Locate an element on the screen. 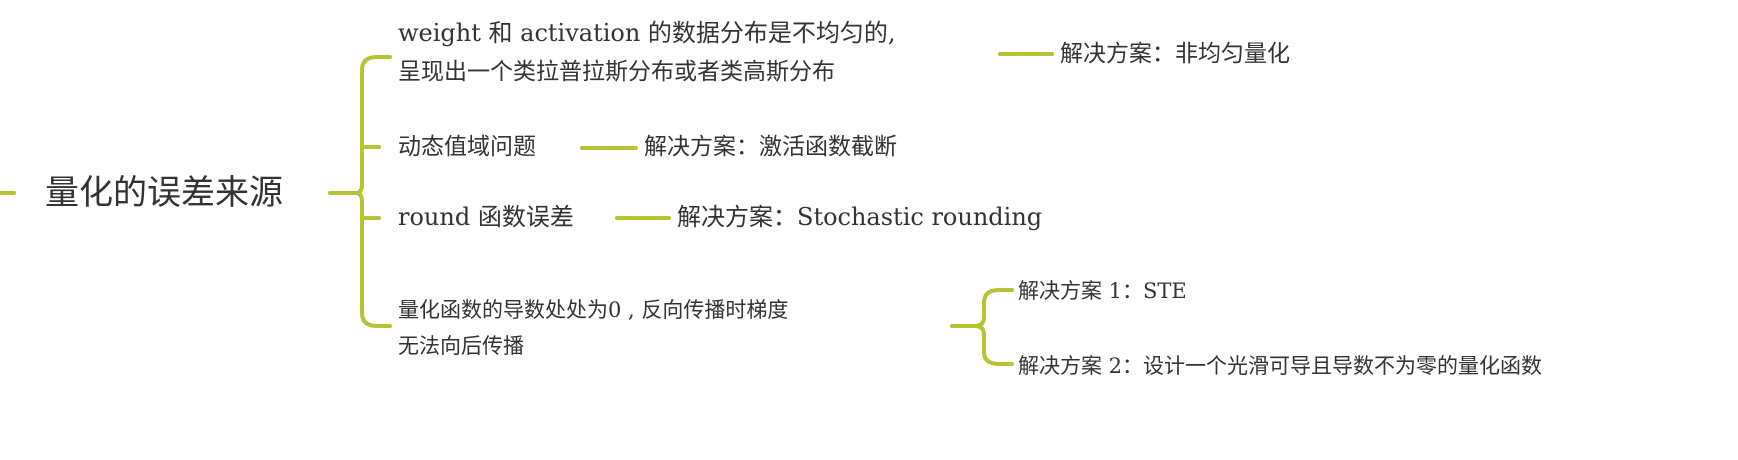 Image resolution: width=1738 pixels, height=460 pixels. main-bracket-line is located at coordinates (371, 125).